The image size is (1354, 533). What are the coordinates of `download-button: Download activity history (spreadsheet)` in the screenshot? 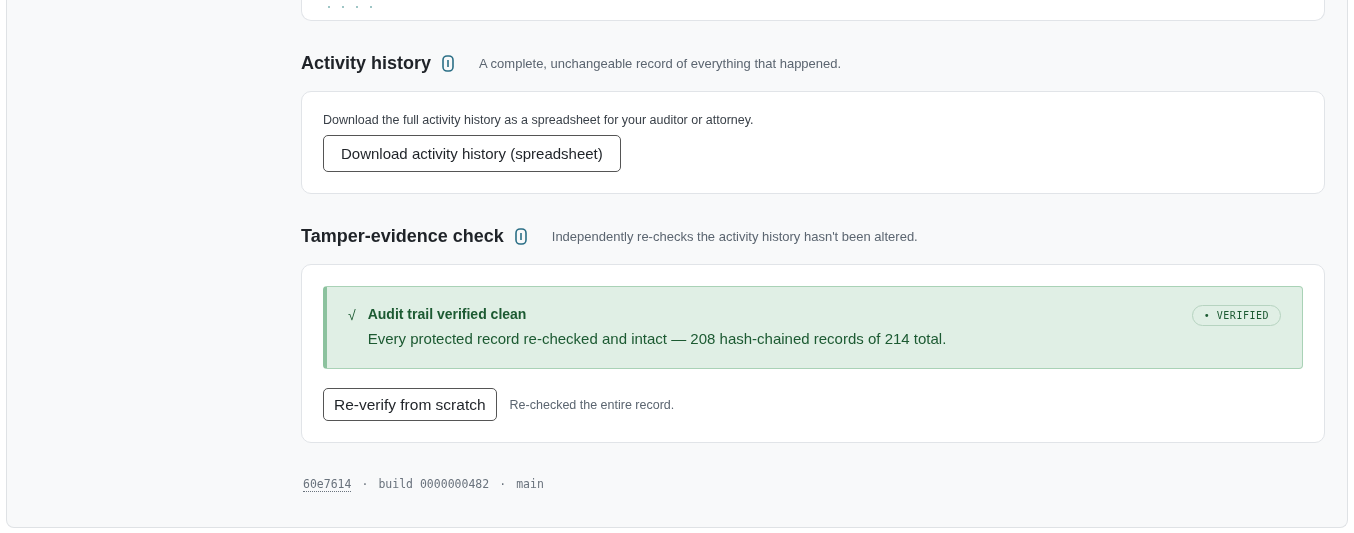 It's located at (472, 153).